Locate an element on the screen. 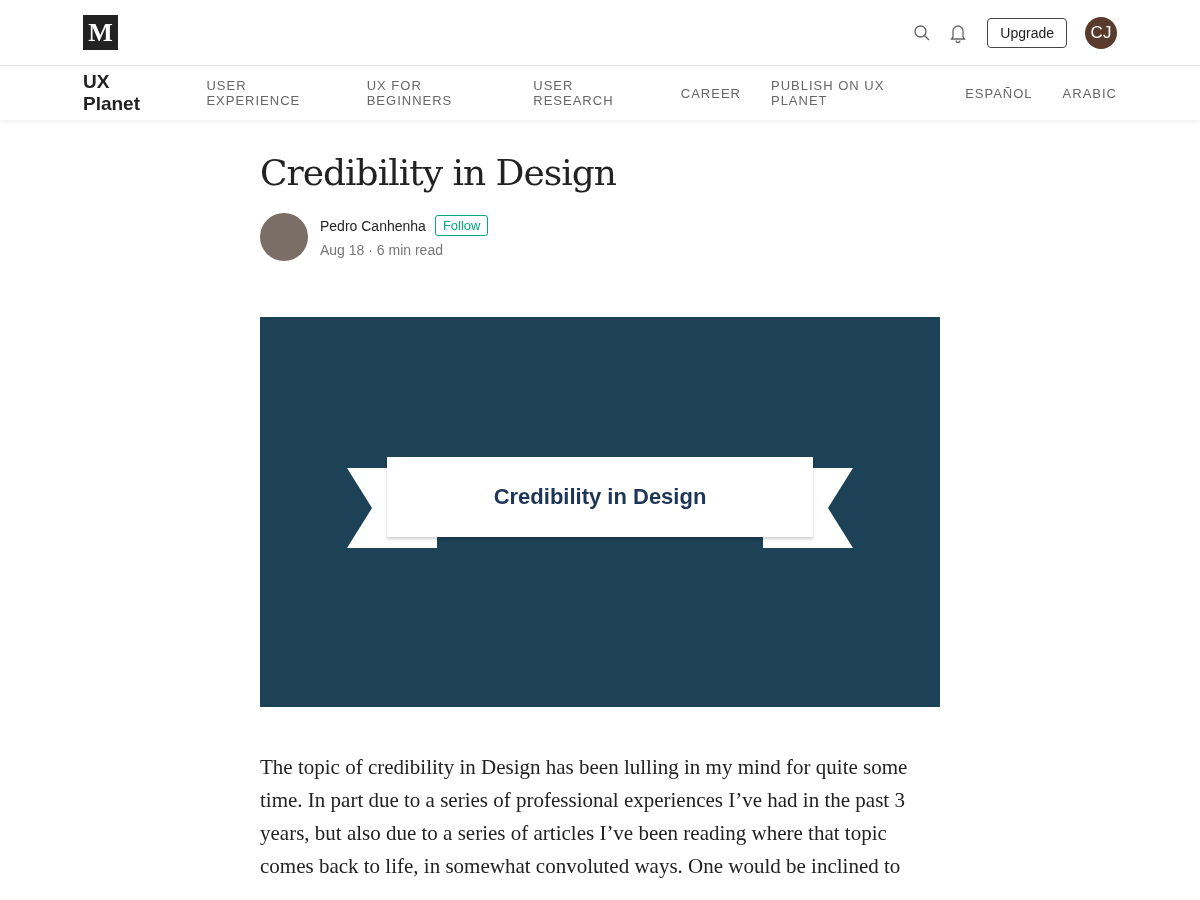 This screenshot has width=1200, height=900. nav-link: USER EXPERIENCE is located at coordinates (271, 93).